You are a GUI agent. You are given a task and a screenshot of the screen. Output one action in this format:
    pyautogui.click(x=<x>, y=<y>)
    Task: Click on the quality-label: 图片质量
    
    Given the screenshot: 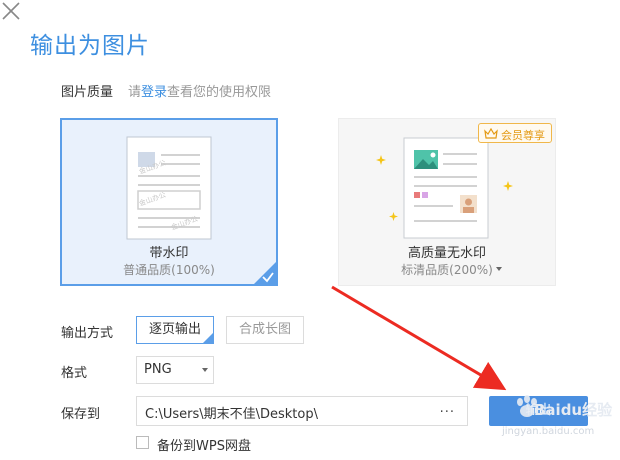 What is the action you would take?
    pyautogui.click(x=87, y=92)
    